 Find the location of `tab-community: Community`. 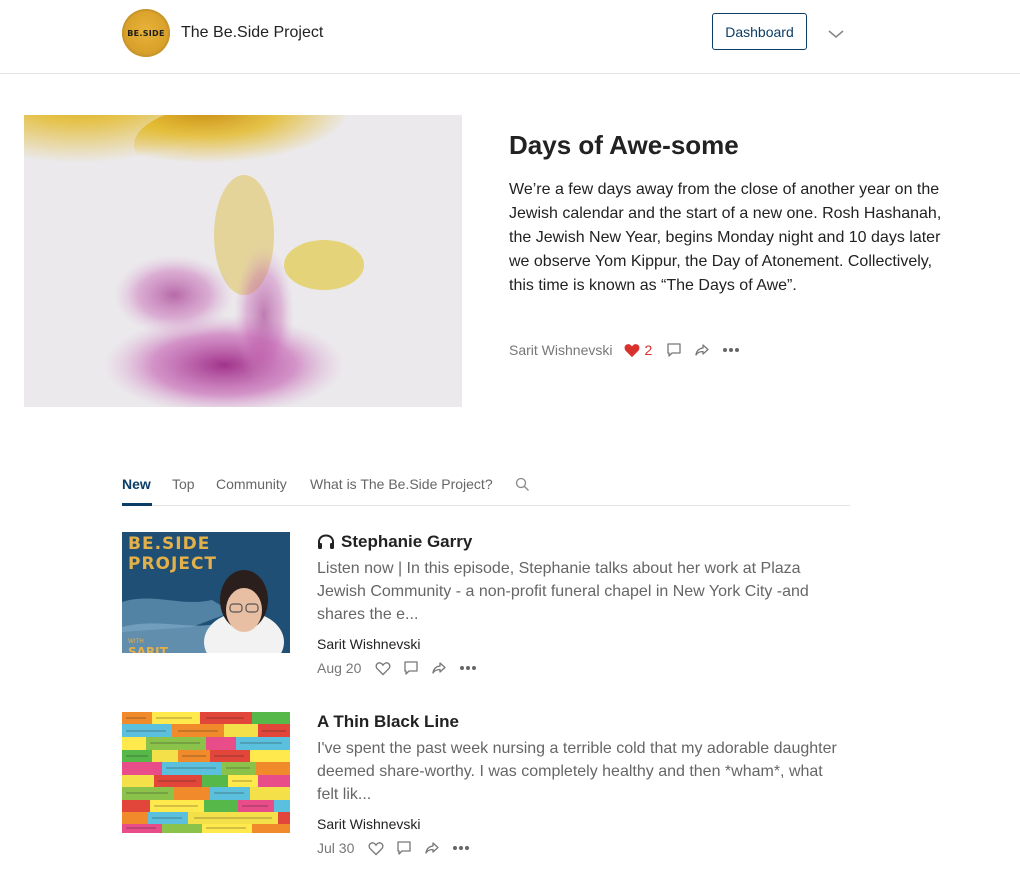

tab-community: Community is located at coordinates (251, 484).